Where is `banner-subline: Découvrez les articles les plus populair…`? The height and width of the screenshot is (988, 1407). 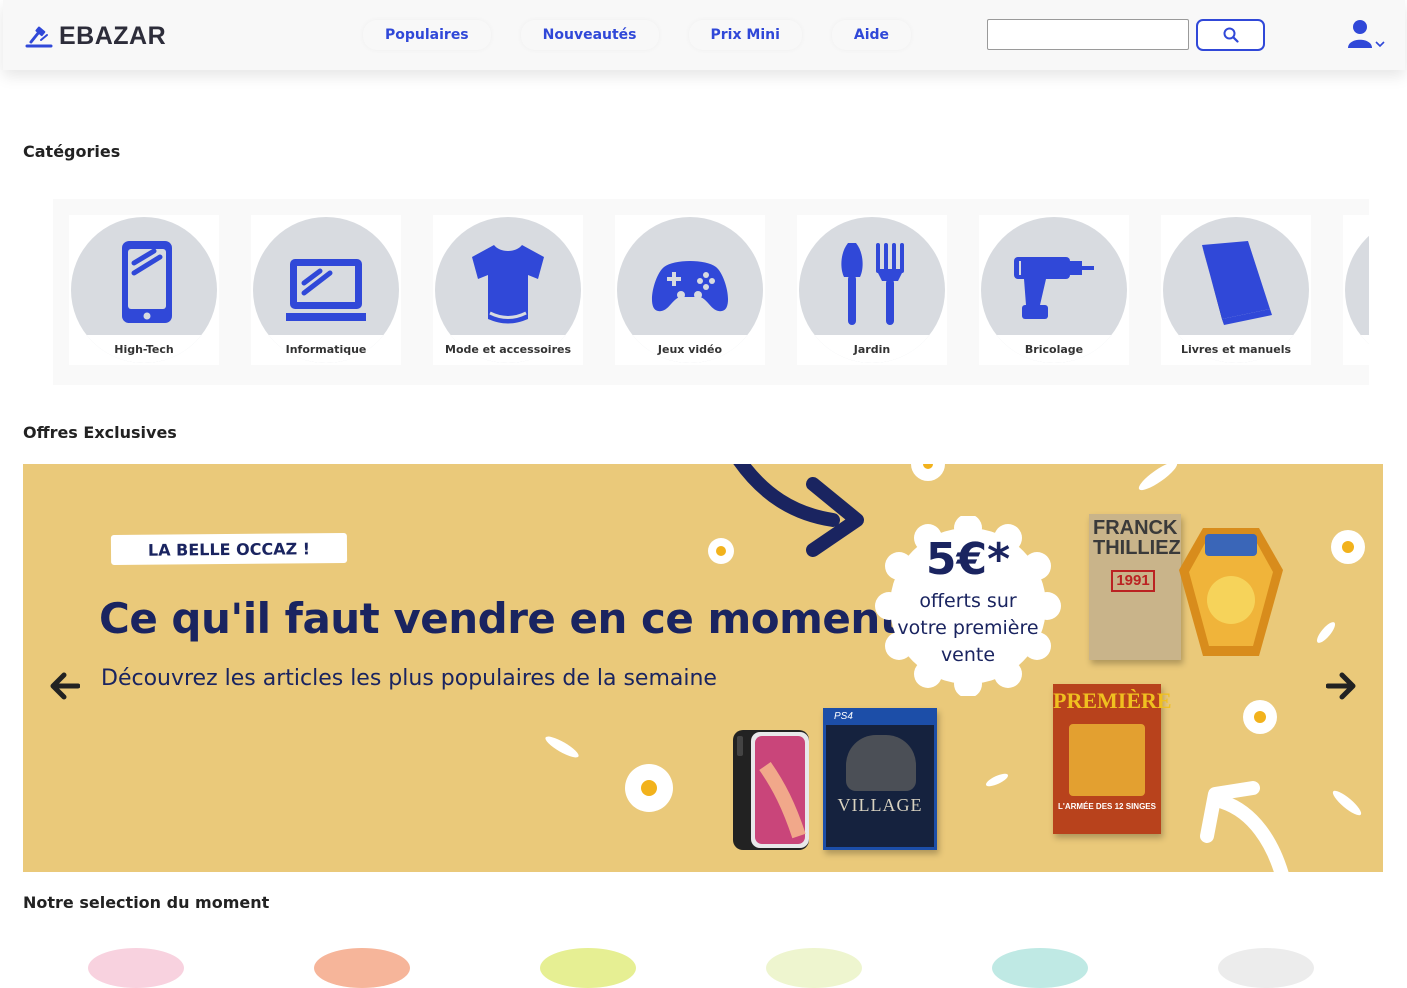 banner-subline: Découvrez les articles les plus populair… is located at coordinates (409, 678).